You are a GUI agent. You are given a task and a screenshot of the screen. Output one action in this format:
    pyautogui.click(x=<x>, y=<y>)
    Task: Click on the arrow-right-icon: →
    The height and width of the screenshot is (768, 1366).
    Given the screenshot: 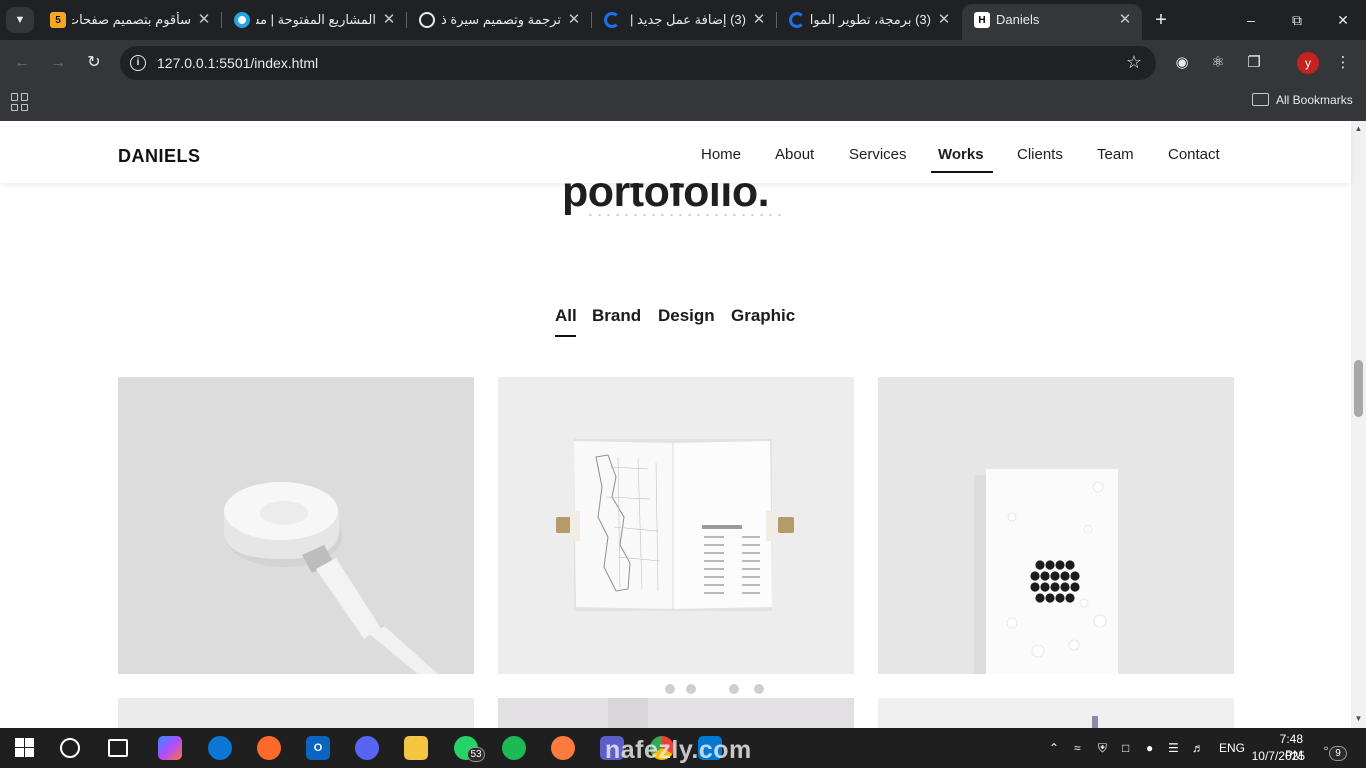 What is the action you would take?
    pyautogui.click(x=58, y=62)
    